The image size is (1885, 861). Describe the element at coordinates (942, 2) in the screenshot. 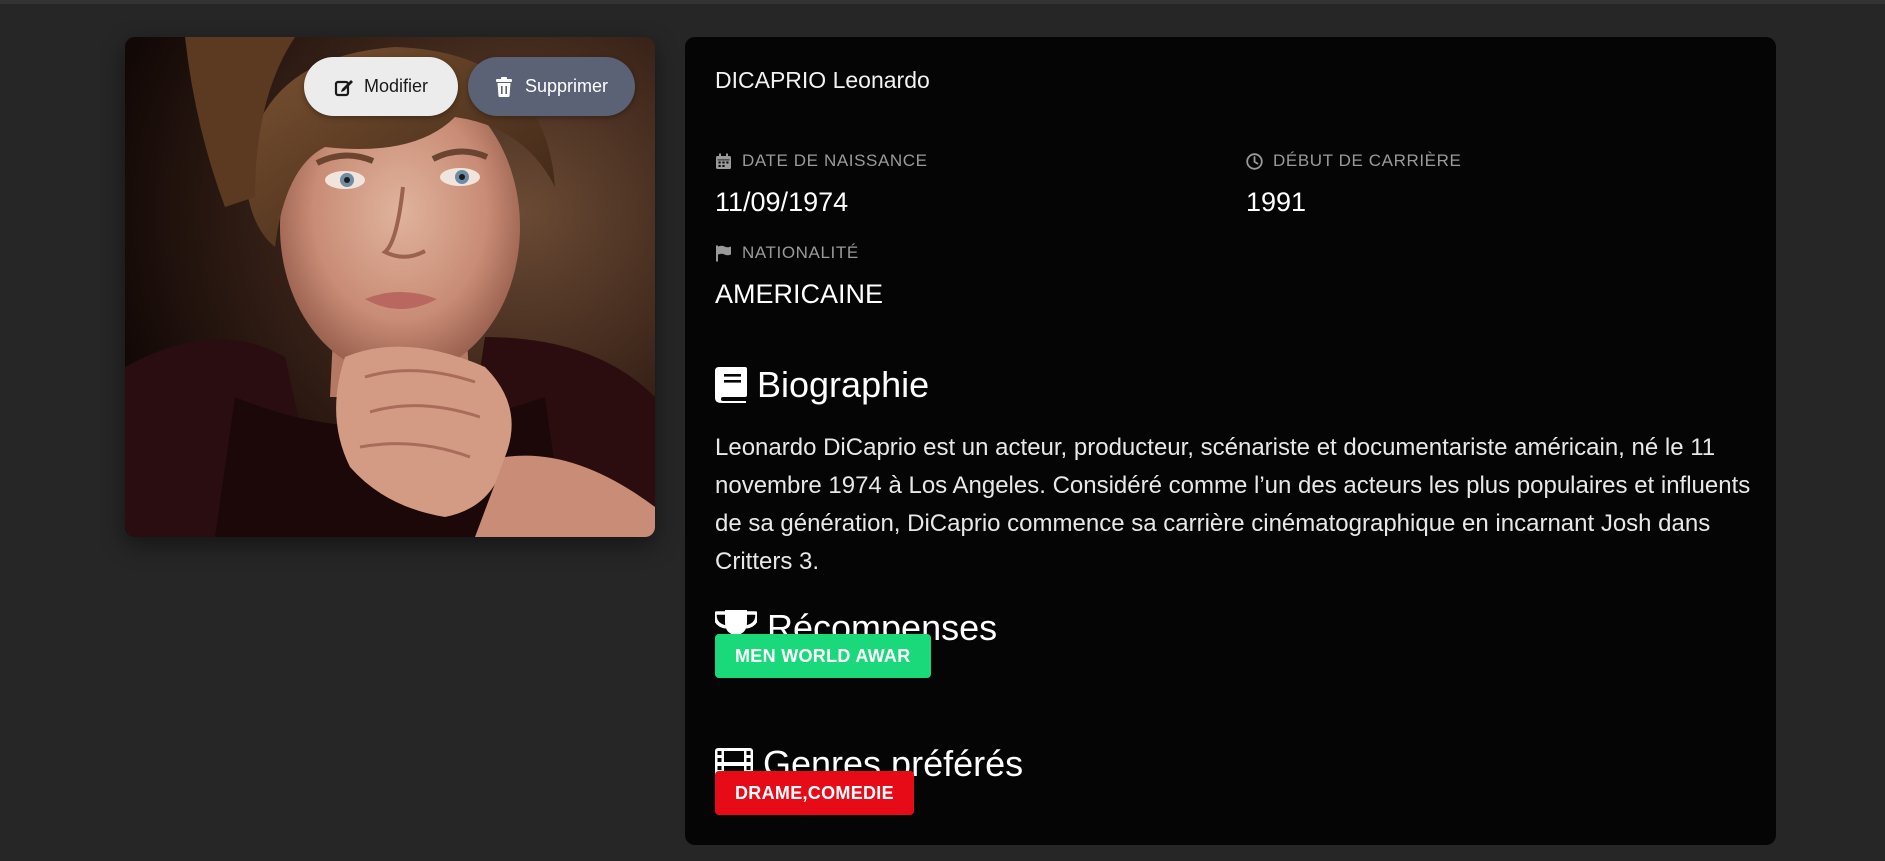

I see `top-bar-edge` at that location.